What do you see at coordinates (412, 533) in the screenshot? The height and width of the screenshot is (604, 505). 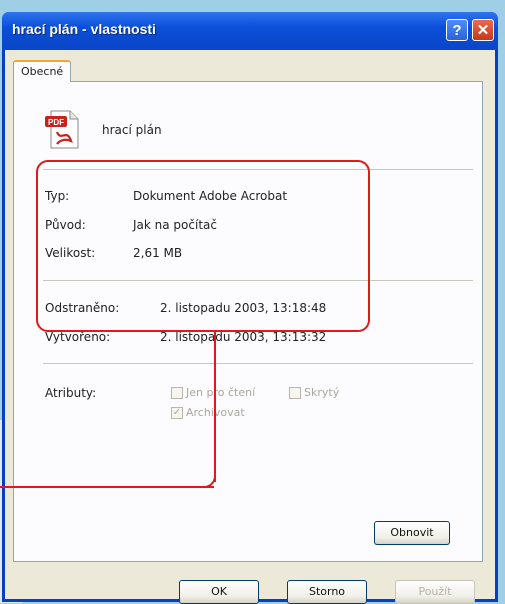 I see `restore-button: Obnovit` at bounding box center [412, 533].